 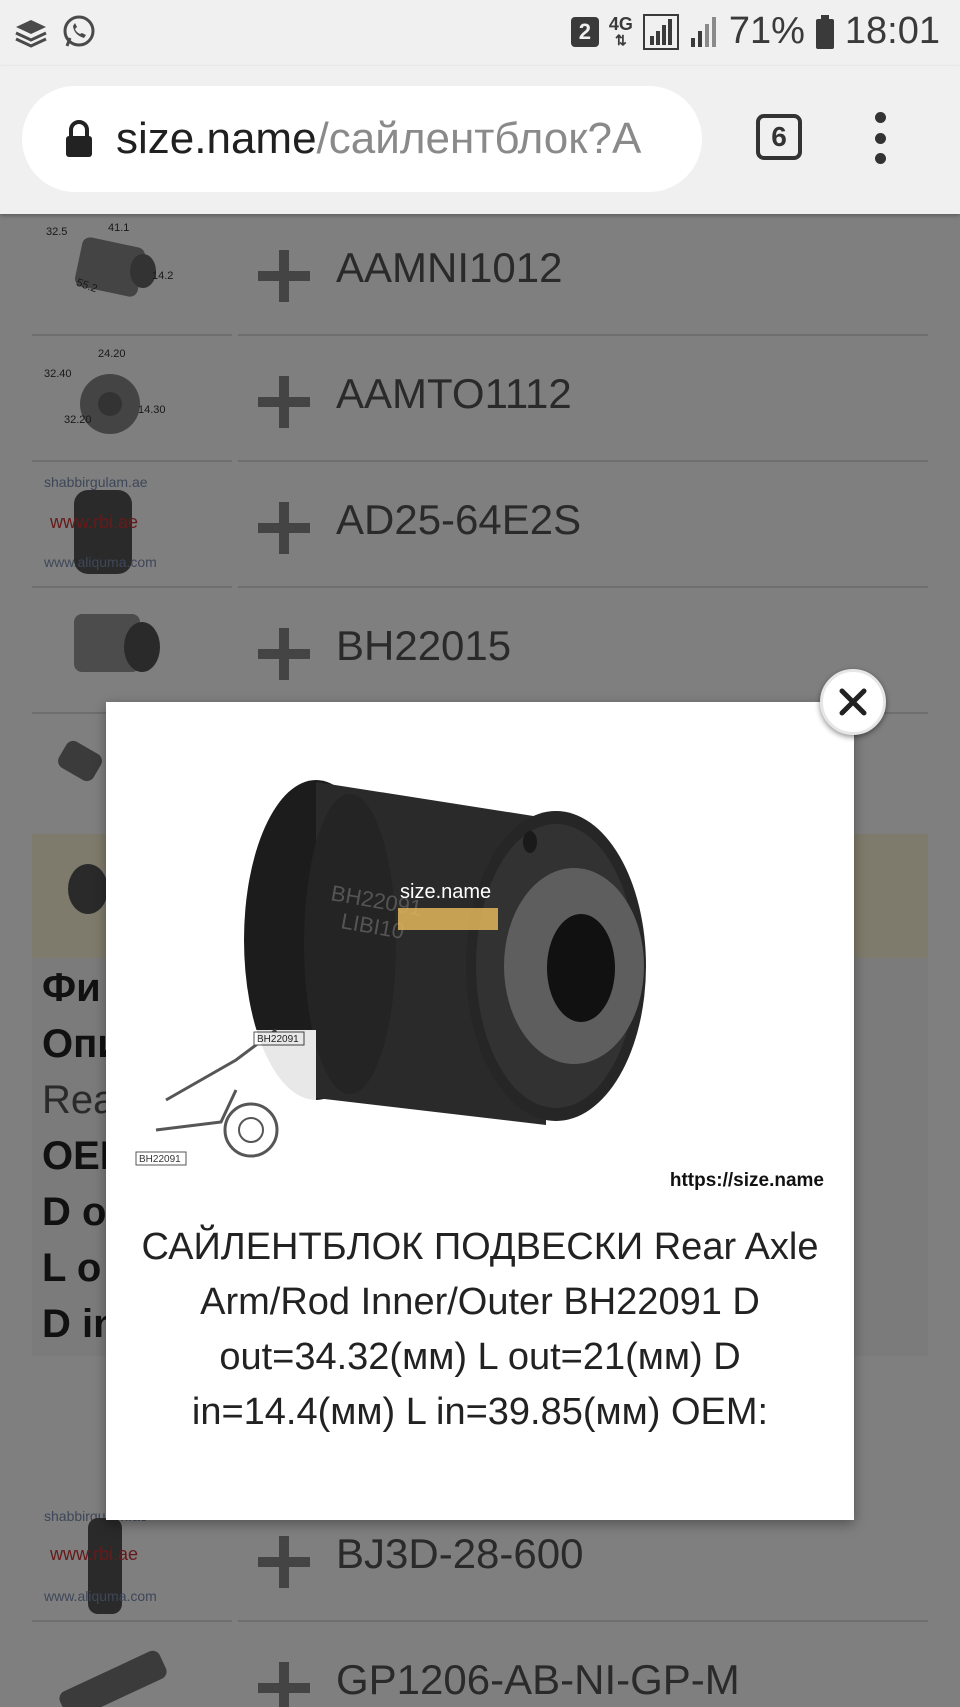 I want to click on battery-icon, so click(x=824, y=31).